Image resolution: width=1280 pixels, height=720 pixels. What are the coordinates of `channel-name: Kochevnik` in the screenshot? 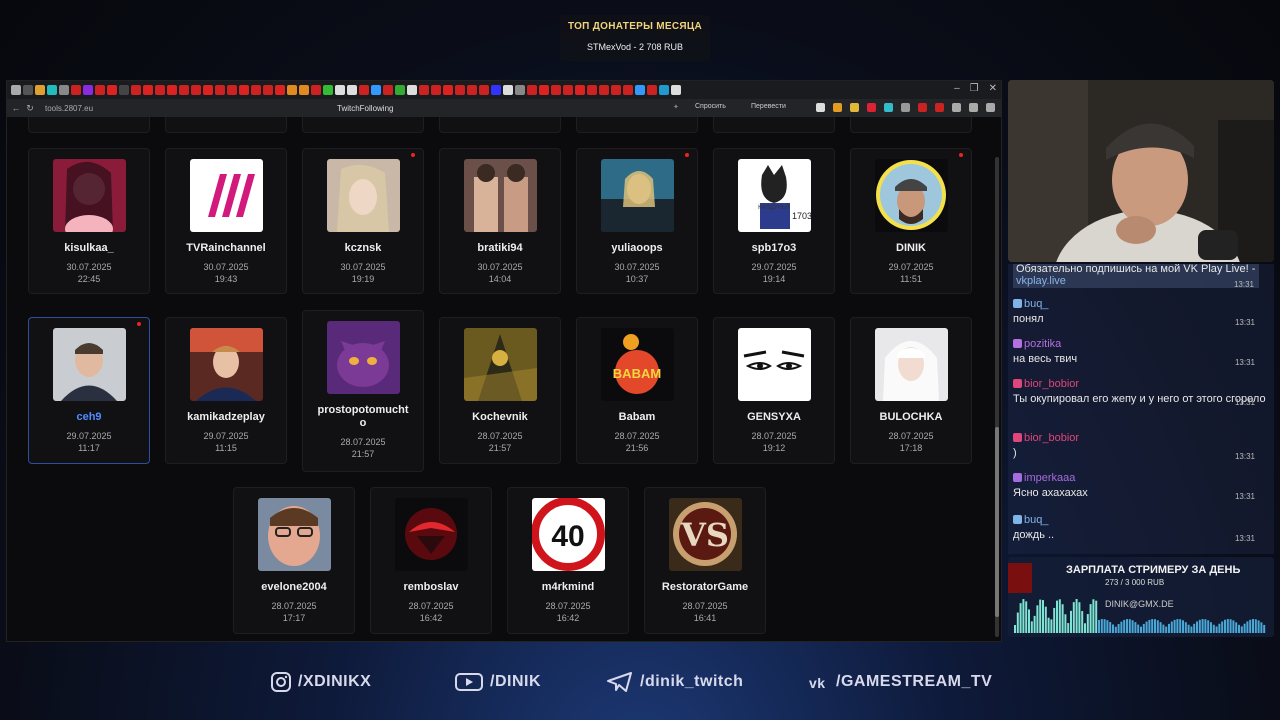 It's located at (500, 417).